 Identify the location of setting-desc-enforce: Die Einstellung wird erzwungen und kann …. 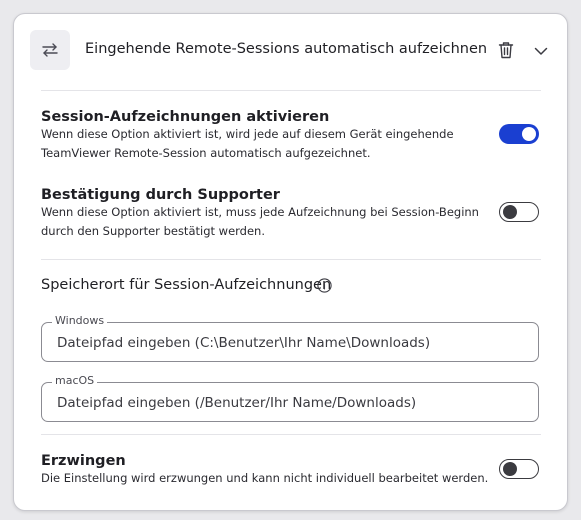
(265, 478).